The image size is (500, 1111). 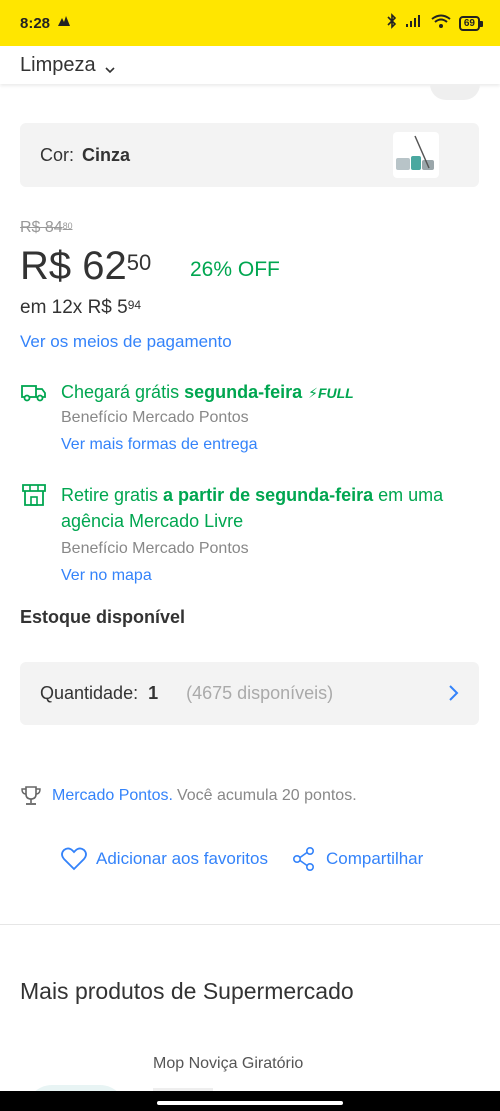 I want to click on store-icon, so click(x=34, y=495).